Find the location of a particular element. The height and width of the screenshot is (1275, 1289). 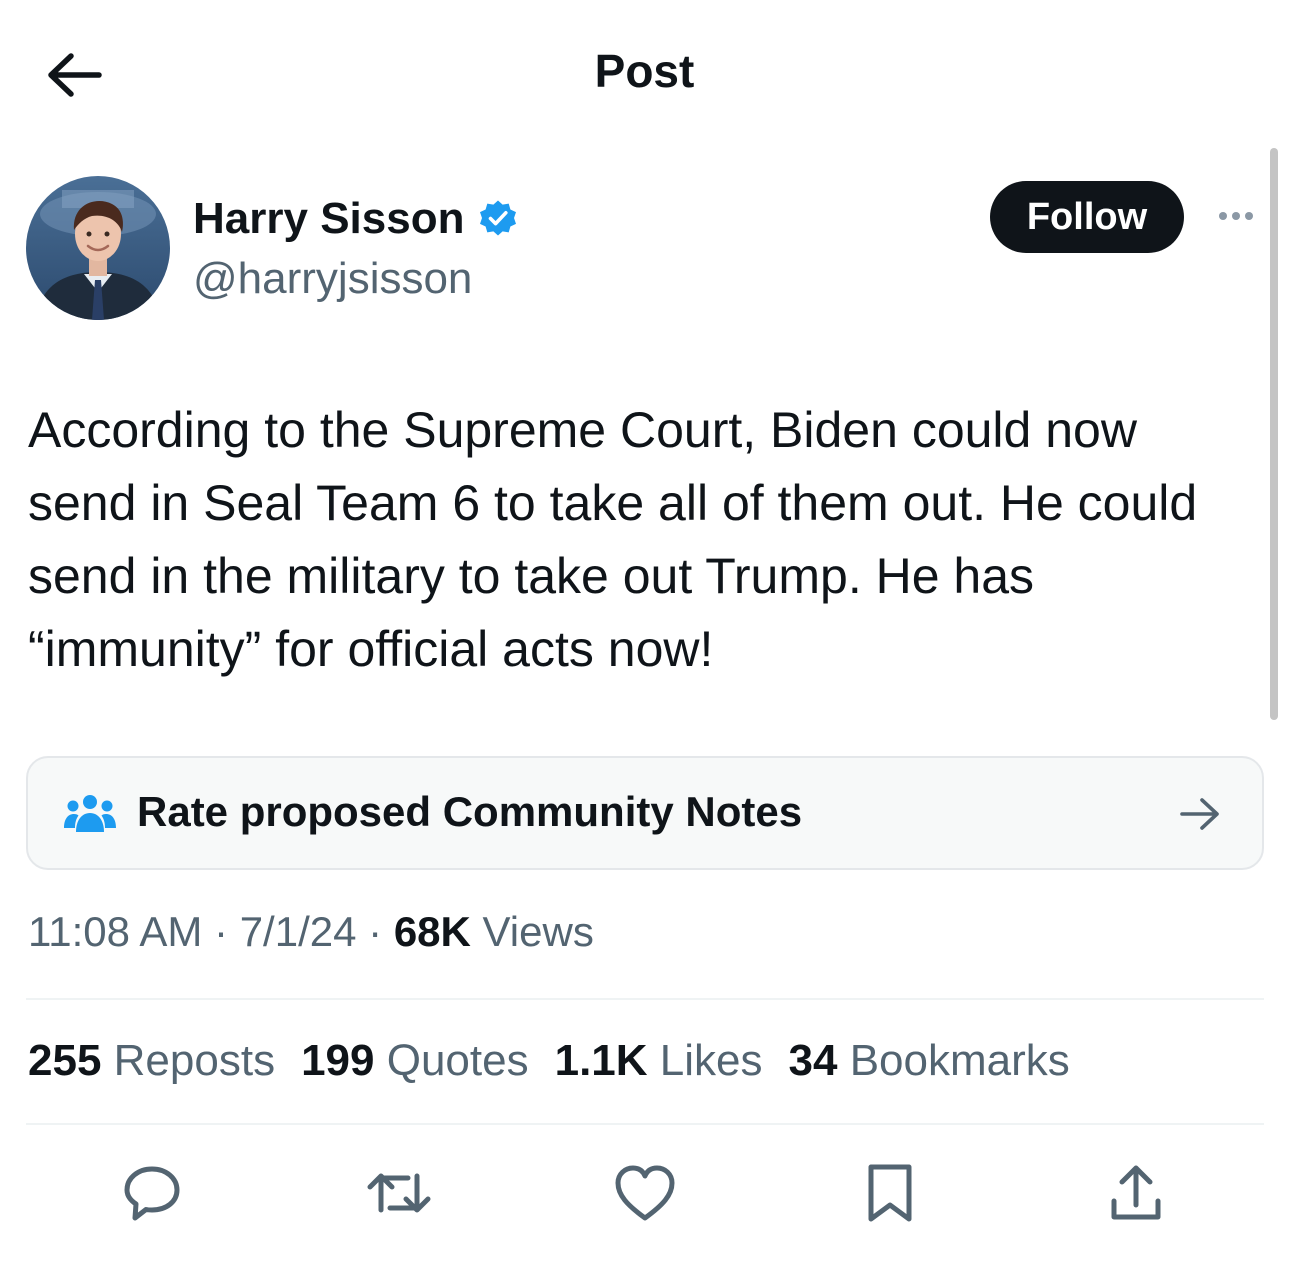

post-date: 7/1/24 is located at coordinates (298, 931).